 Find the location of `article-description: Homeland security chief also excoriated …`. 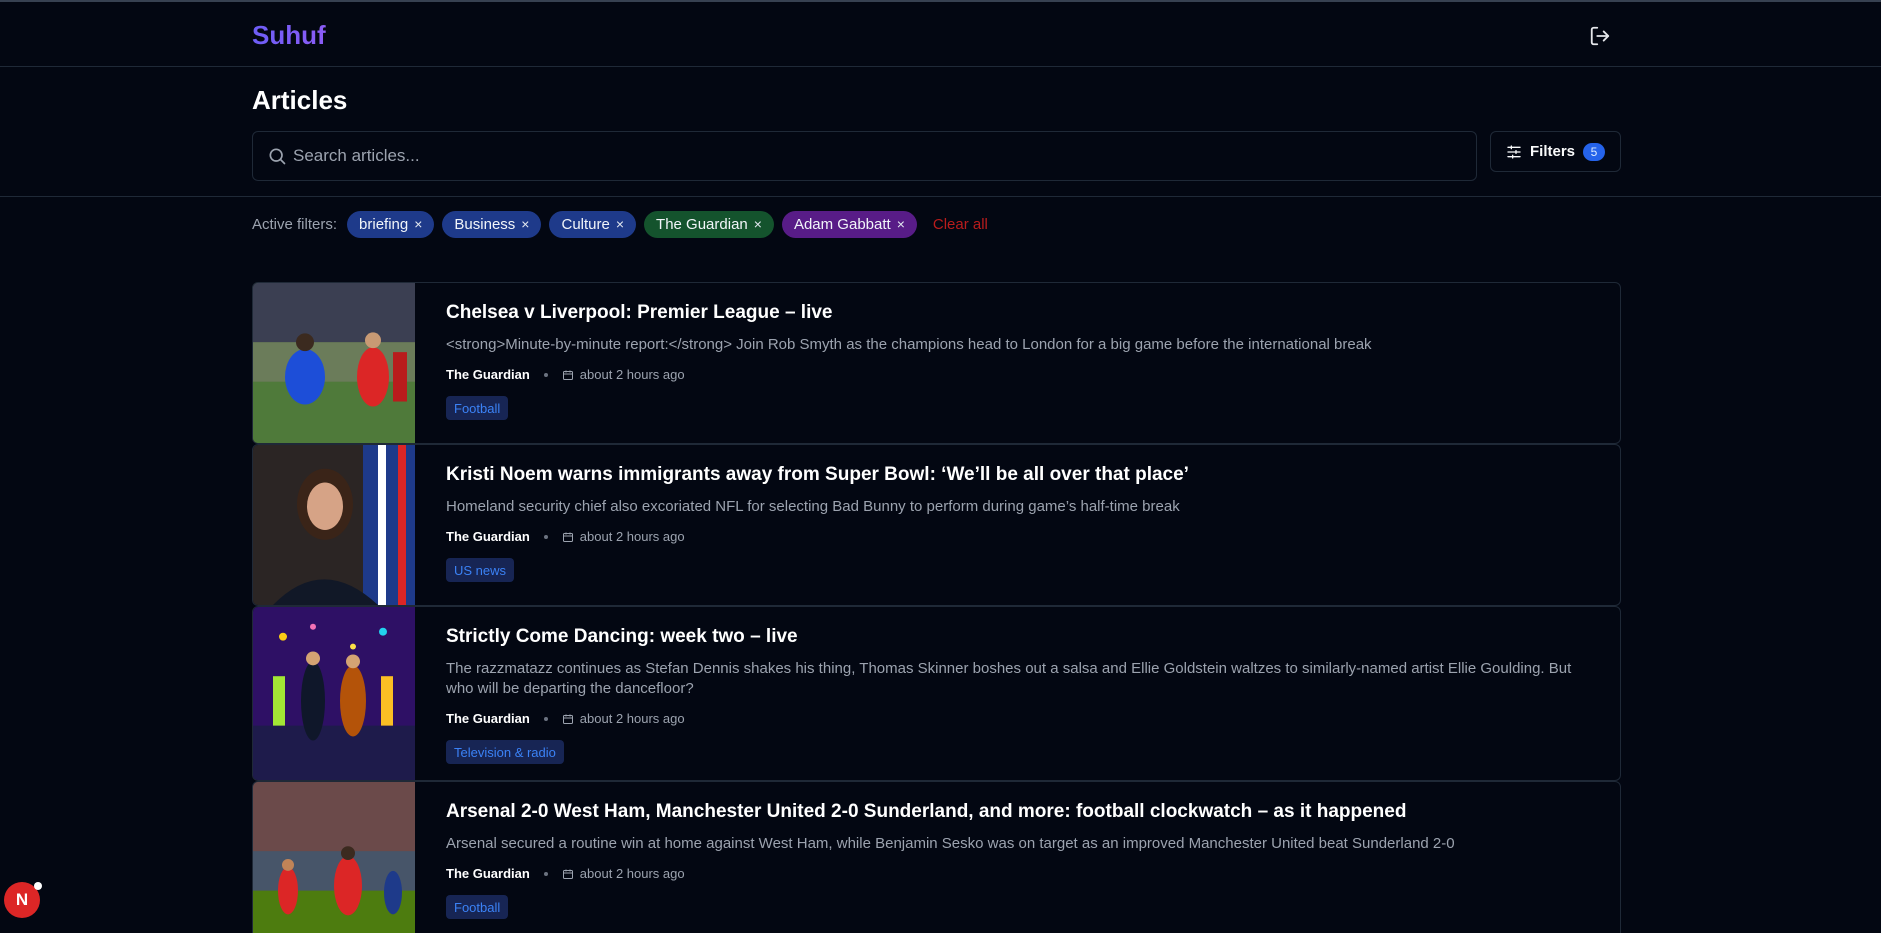

article-description: Homeland security chief also excoriated … is located at coordinates (813, 506).